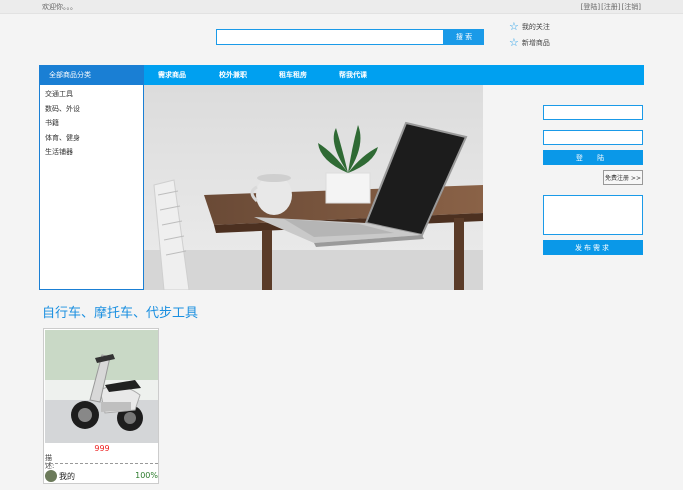  What do you see at coordinates (341, 7) in the screenshot?
I see `top-bar: 欢迎你。。。 [登陆][注册][注销]` at bounding box center [341, 7].